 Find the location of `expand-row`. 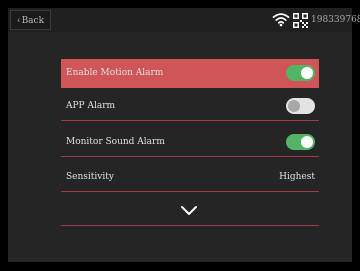

expand-row is located at coordinates (190, 212).